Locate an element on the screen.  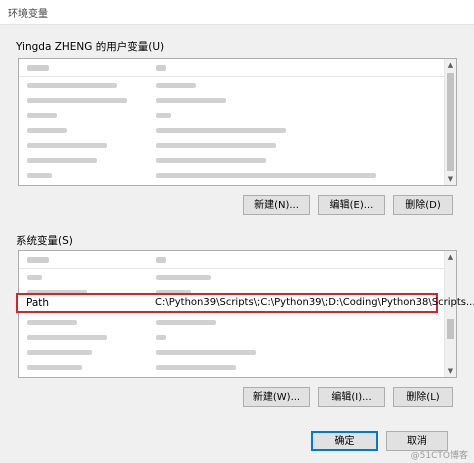
watermark: @51CTO博客 is located at coordinates (439, 456).